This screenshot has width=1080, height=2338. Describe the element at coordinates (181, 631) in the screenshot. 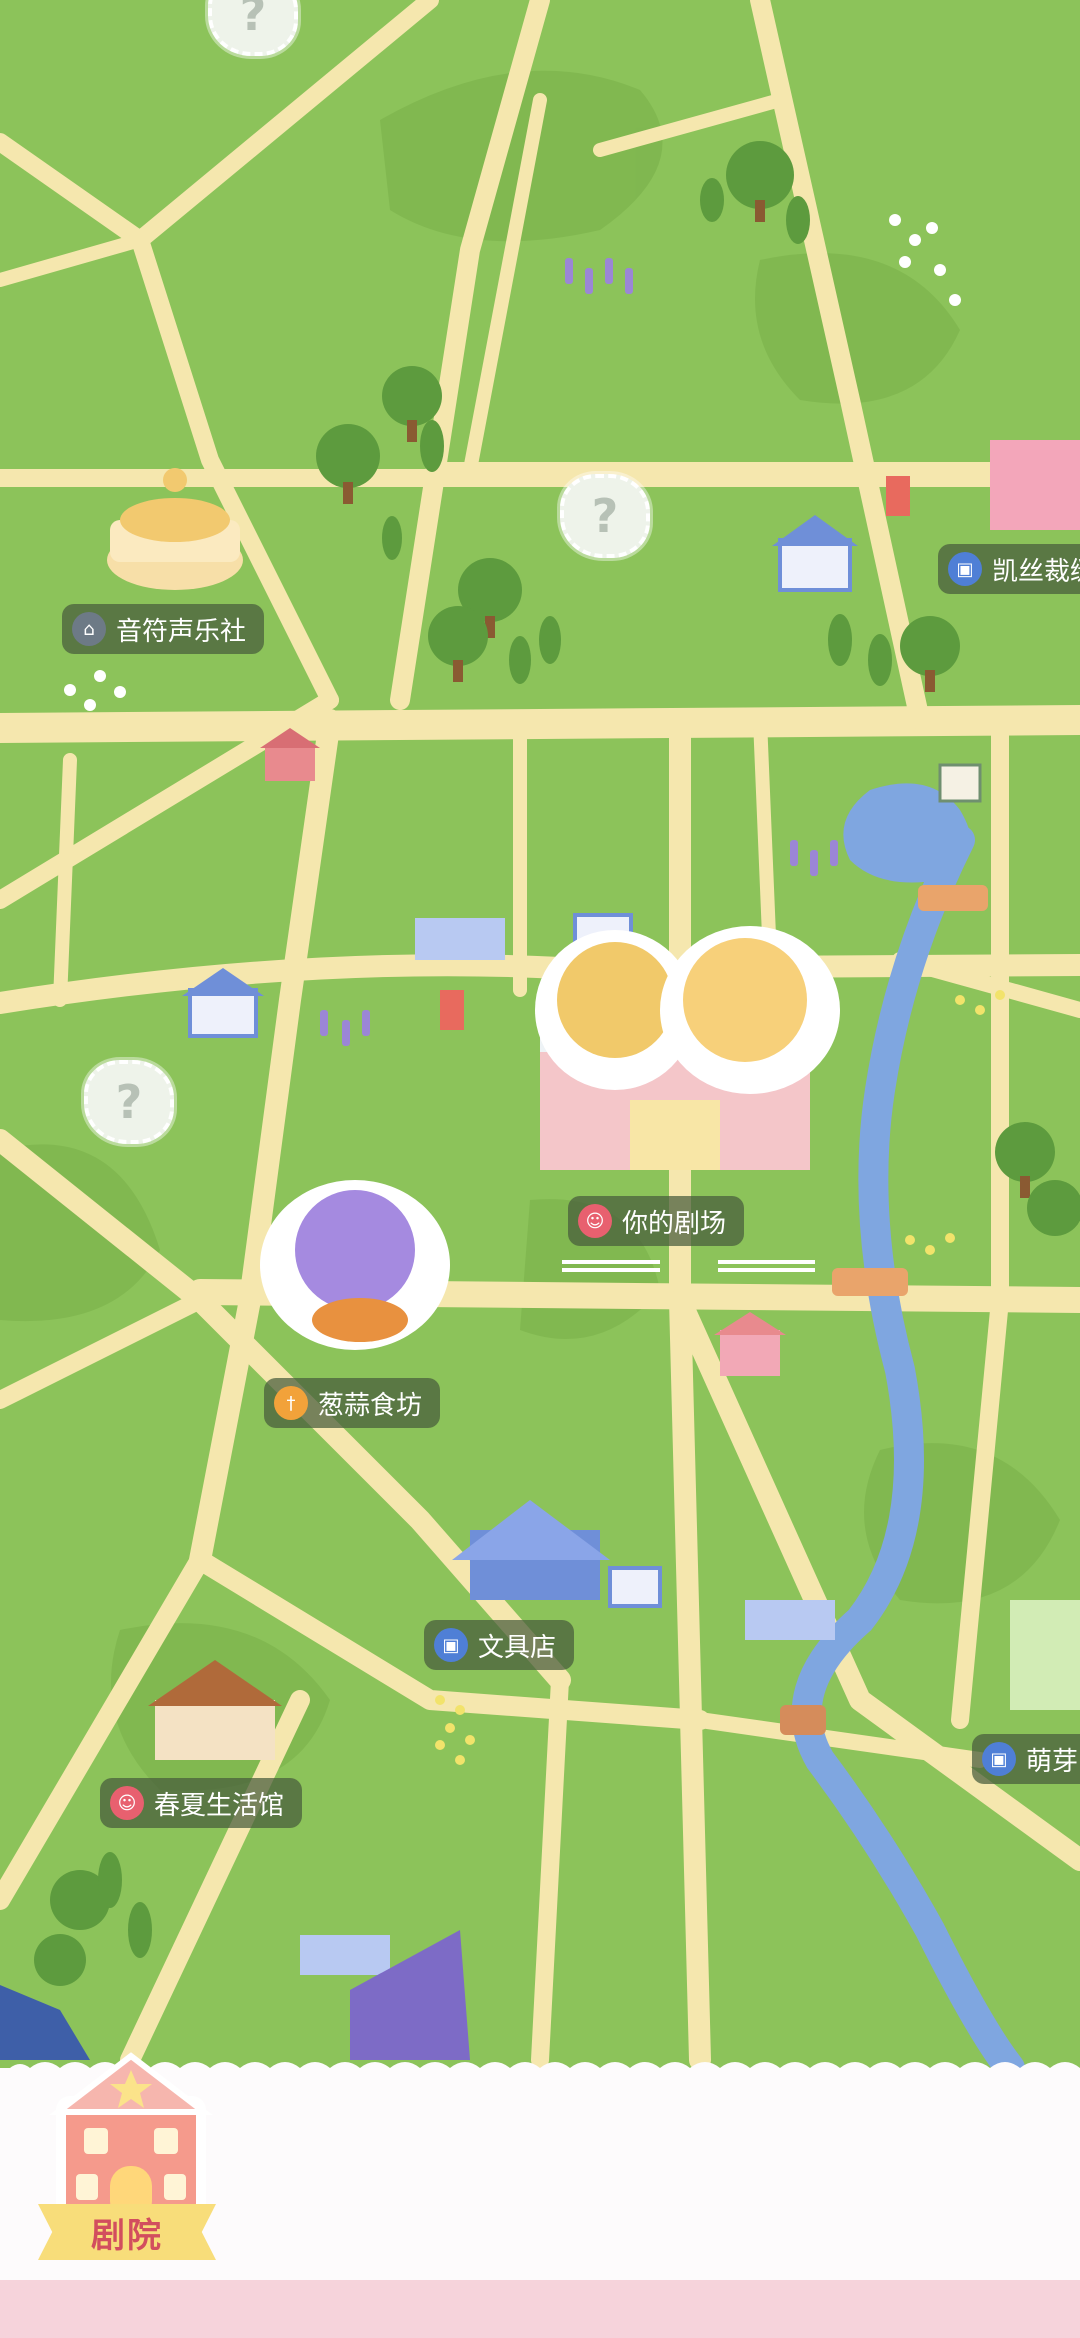

I see `location-label: 音符声乐社` at that location.